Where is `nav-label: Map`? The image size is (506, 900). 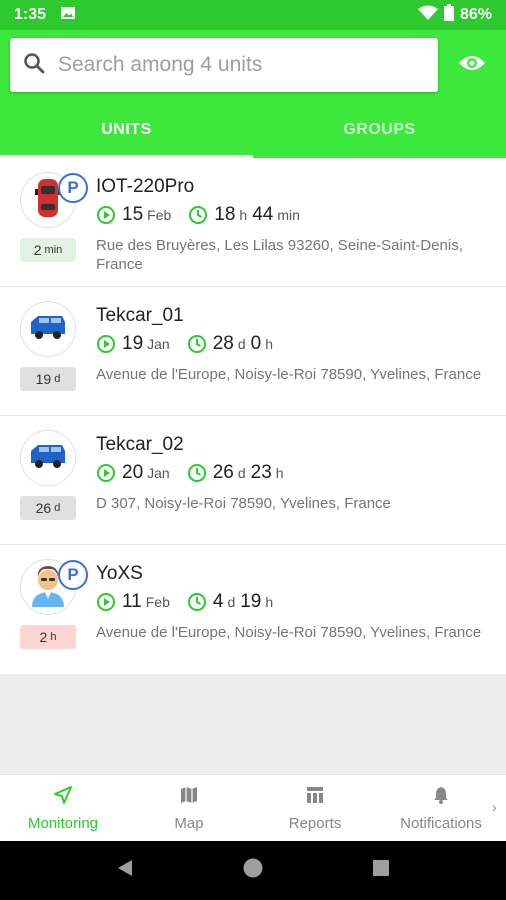 nav-label: Map is located at coordinates (189, 823).